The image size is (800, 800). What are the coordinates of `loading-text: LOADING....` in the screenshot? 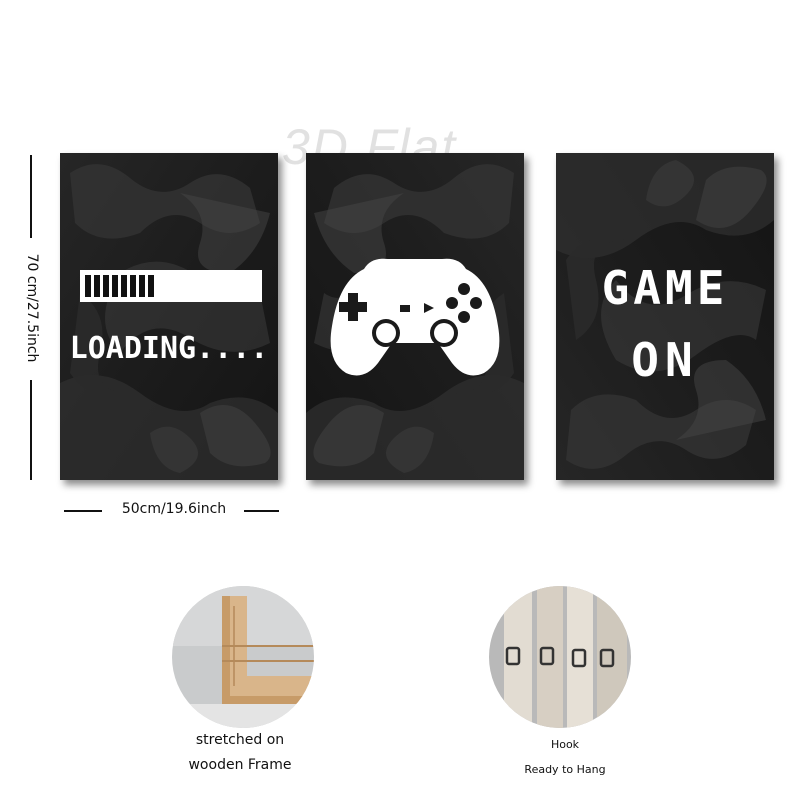 It's located at (169, 348).